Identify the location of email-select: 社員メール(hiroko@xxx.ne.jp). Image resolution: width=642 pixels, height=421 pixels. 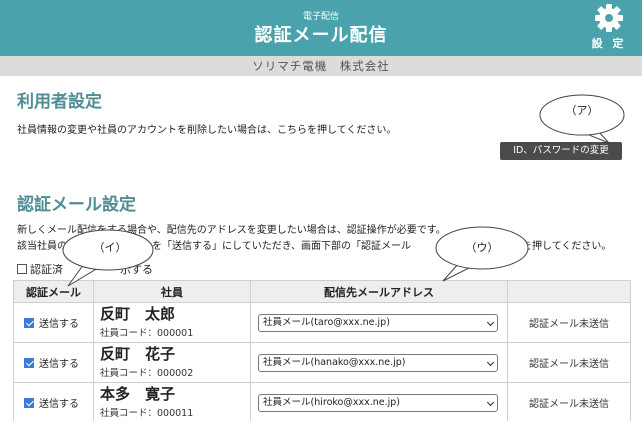
(378, 402).